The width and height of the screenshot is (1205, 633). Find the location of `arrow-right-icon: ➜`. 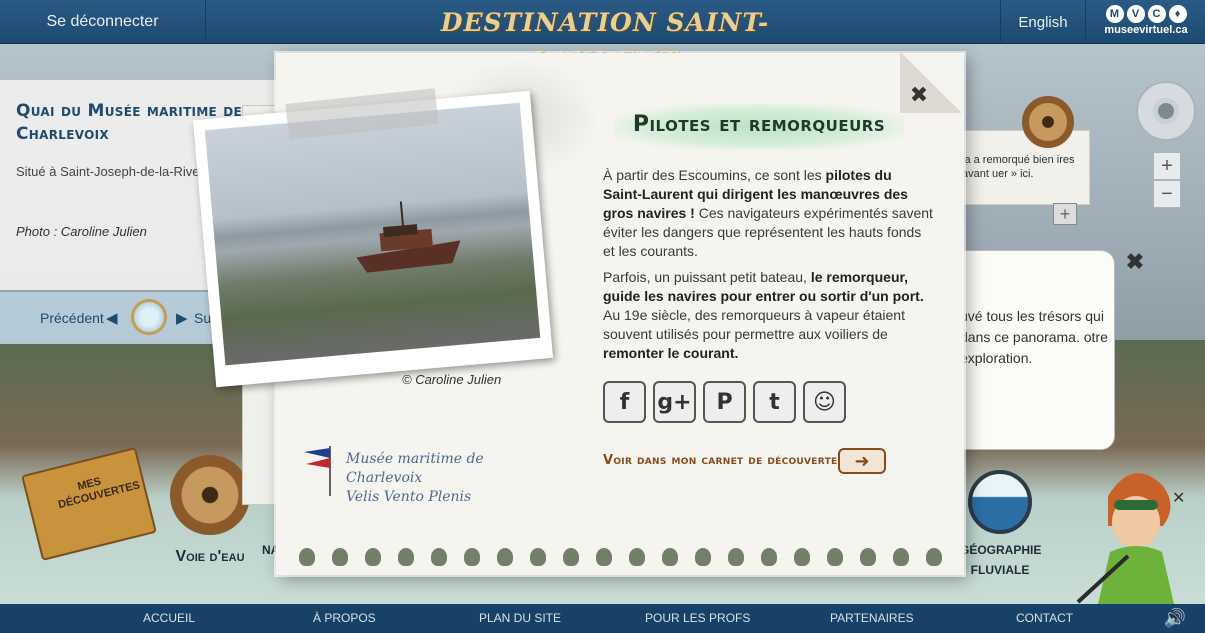

arrow-right-icon: ➜ is located at coordinates (862, 461).